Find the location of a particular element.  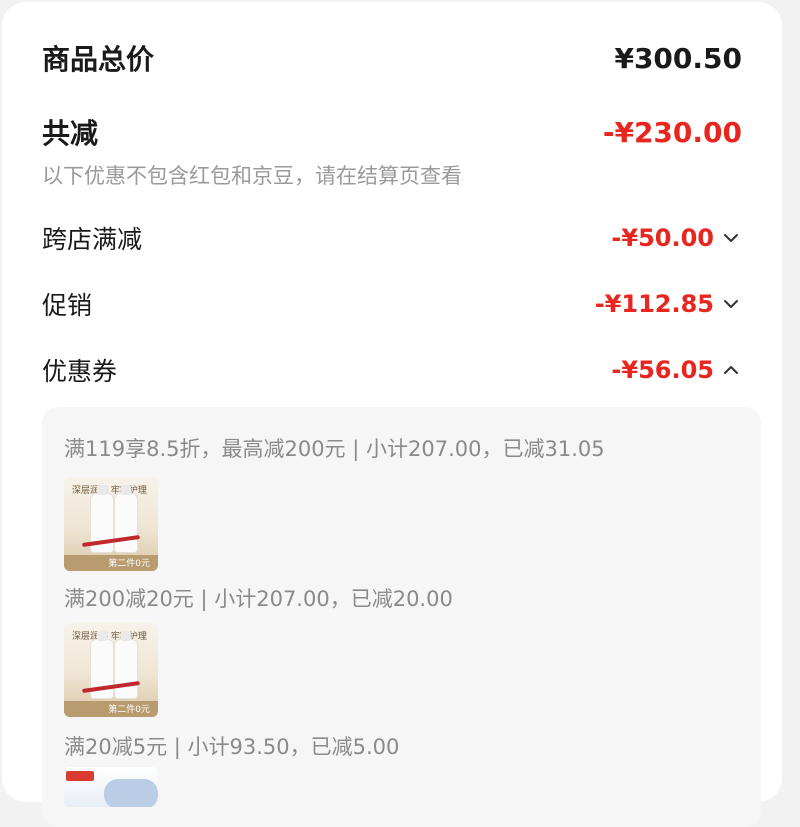

discount-value-group: -¥112.85 is located at coordinates (668, 304).